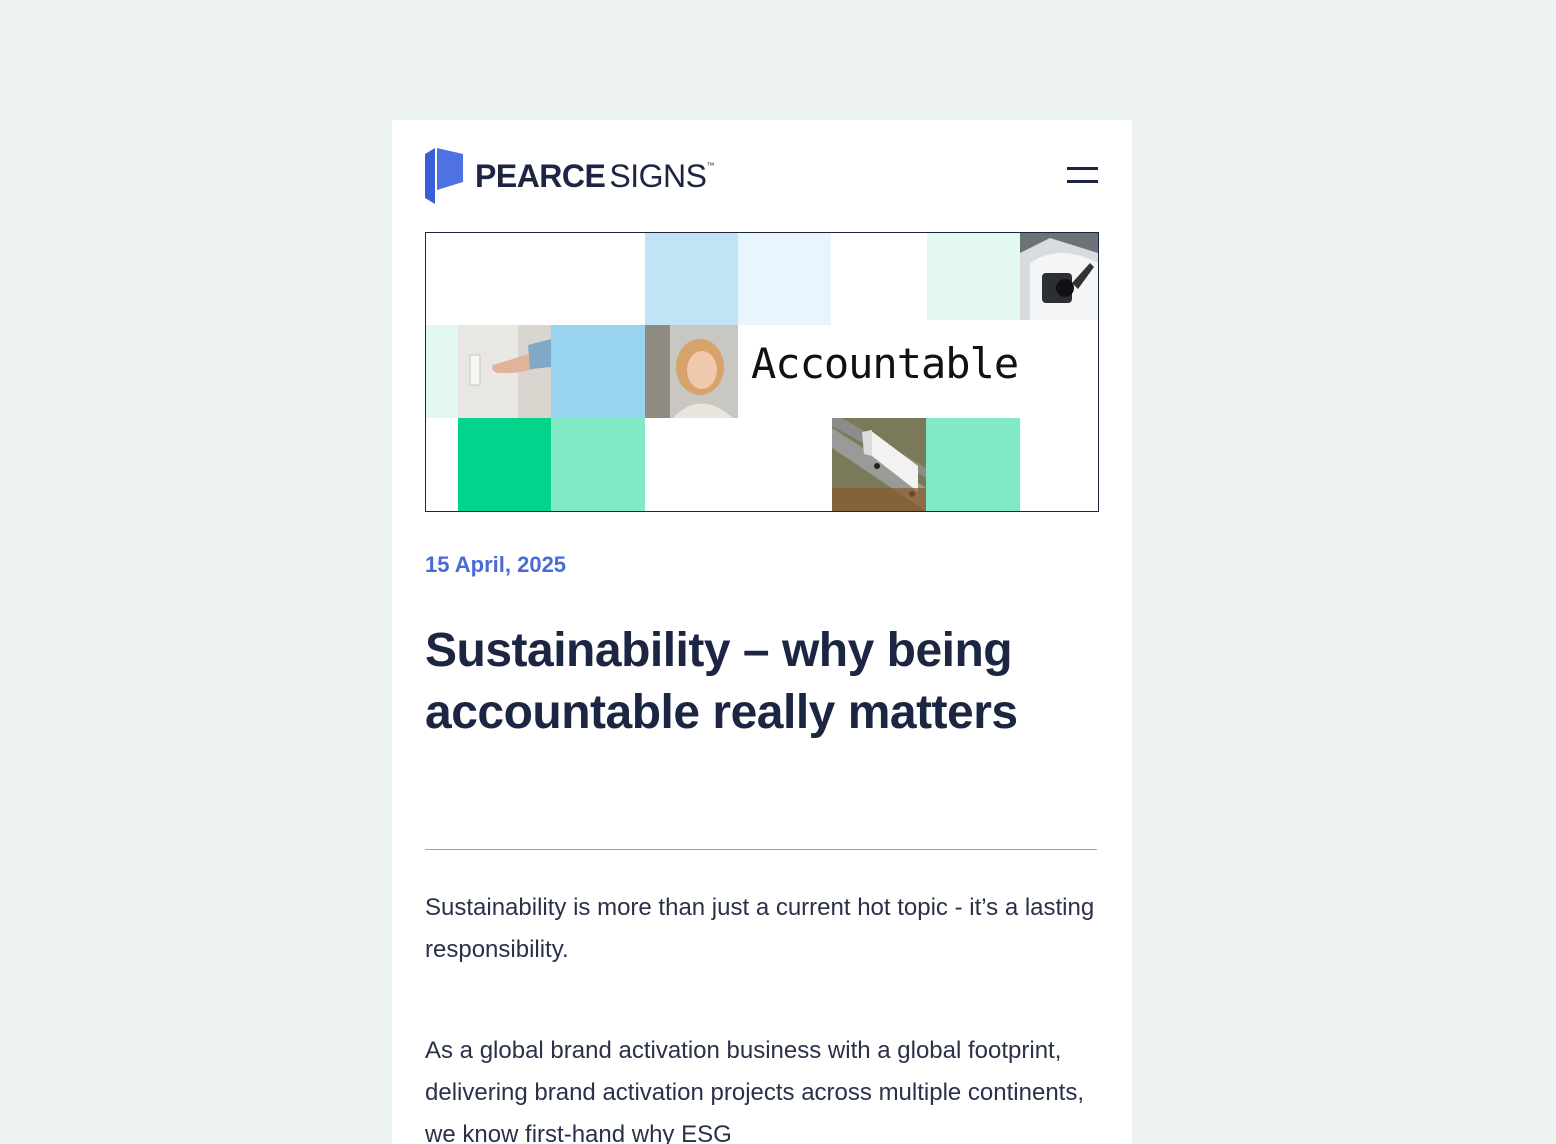  I want to click on hero-tile-mint, so click(598, 464).